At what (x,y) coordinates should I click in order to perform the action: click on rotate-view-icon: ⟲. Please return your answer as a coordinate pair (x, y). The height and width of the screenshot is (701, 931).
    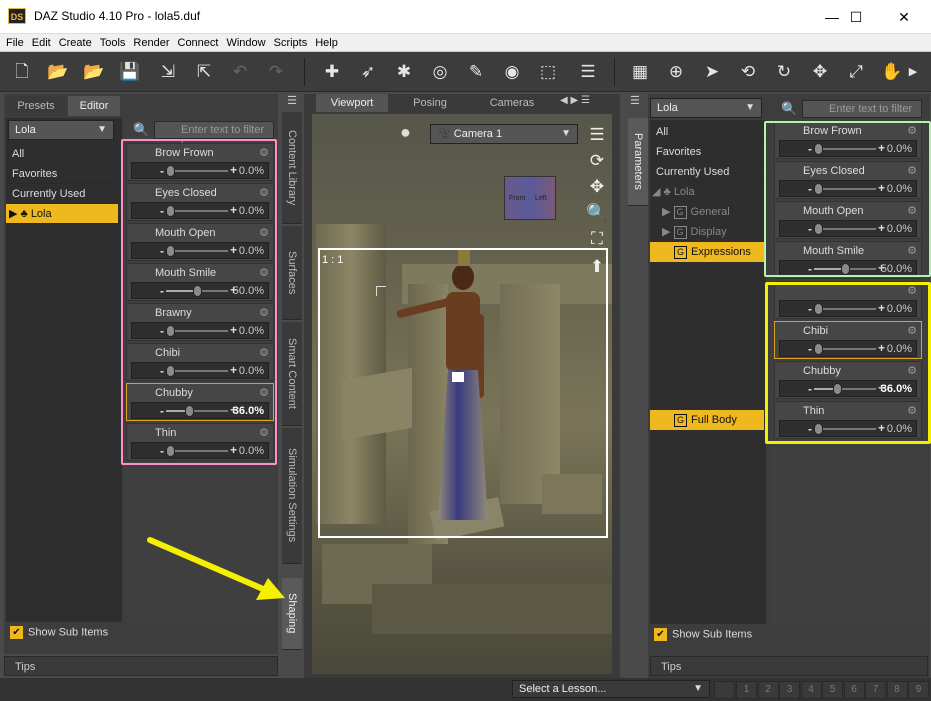
    Looking at the image, I should click on (748, 72).